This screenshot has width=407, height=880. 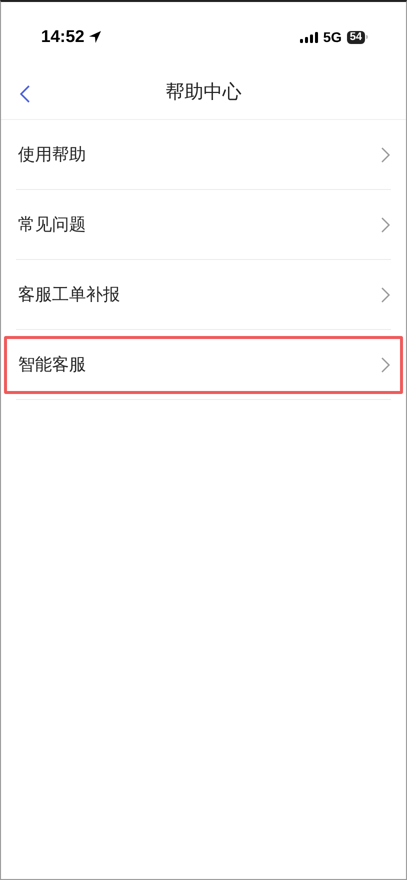 What do you see at coordinates (309, 37) in the screenshot?
I see `signal-icon` at bounding box center [309, 37].